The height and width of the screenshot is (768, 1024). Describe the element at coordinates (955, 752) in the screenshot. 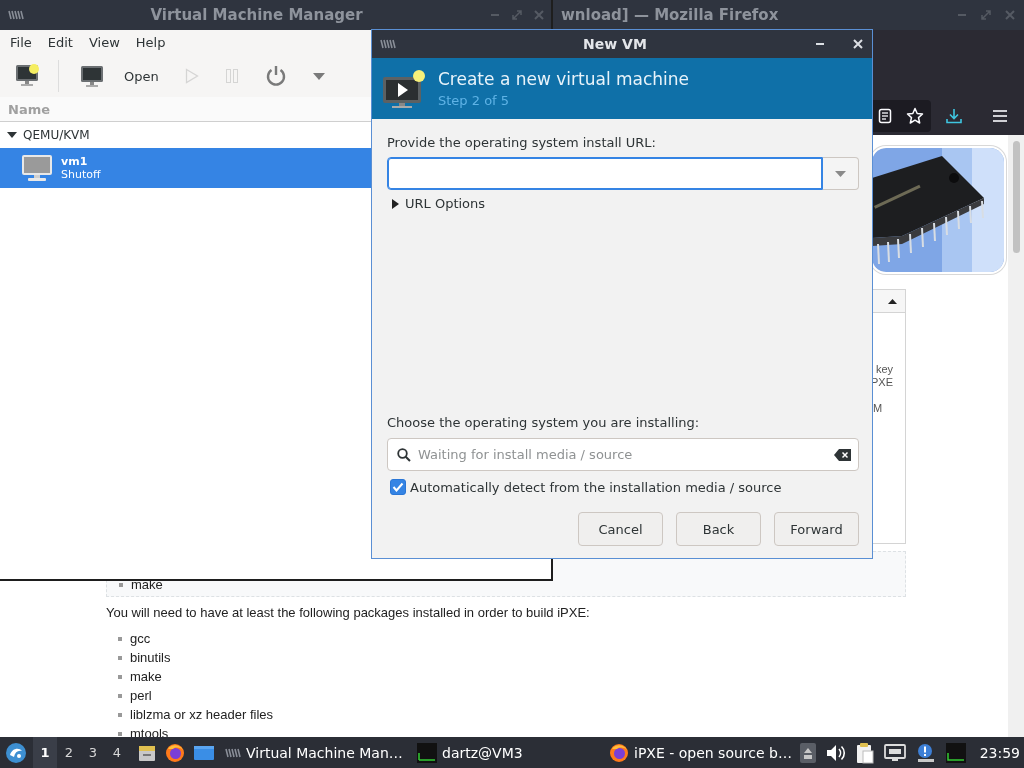

I see `system-monitor-icon` at that location.